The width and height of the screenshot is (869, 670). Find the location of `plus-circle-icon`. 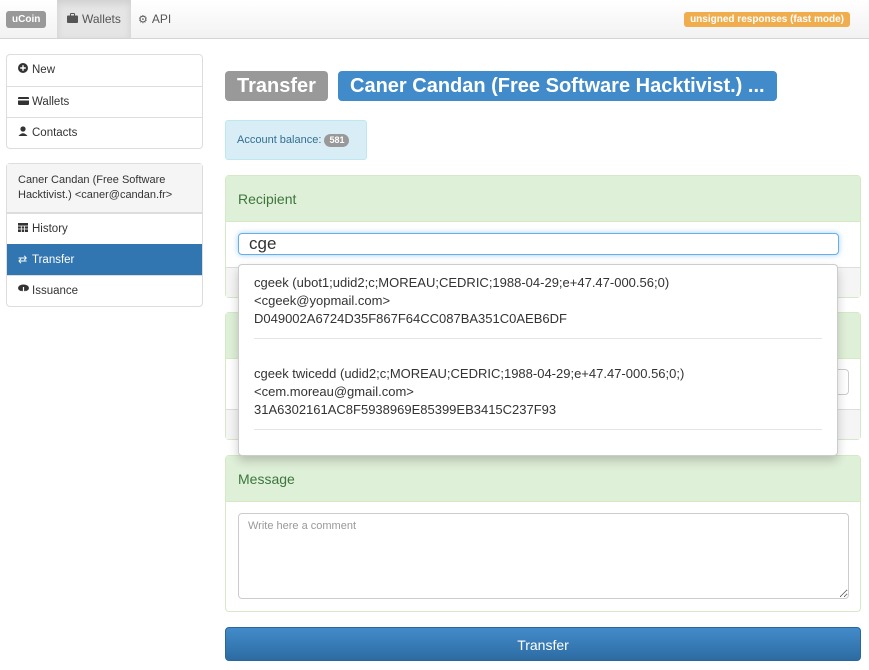

plus-circle-icon is located at coordinates (25, 70).